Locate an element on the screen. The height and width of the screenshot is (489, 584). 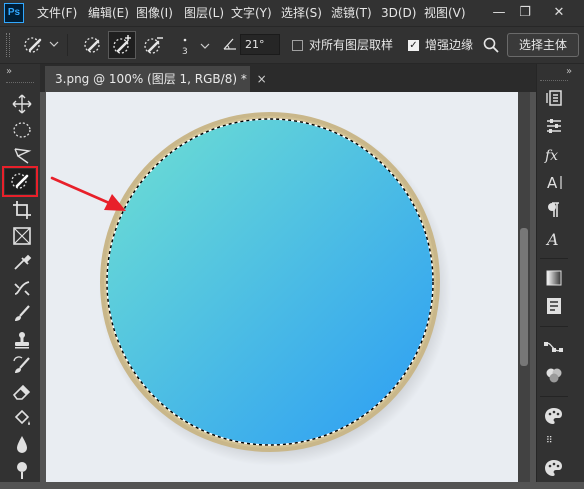
subtract-from-selection-icon is located at coordinates (153, 45).